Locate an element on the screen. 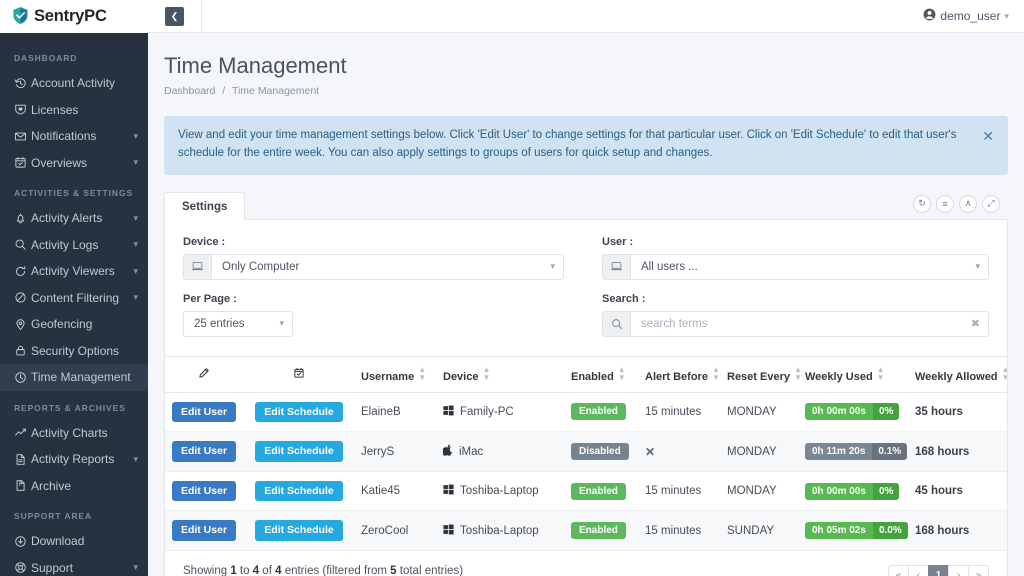  column-header-device: Device ▲ ▼ is located at coordinates (501, 374).